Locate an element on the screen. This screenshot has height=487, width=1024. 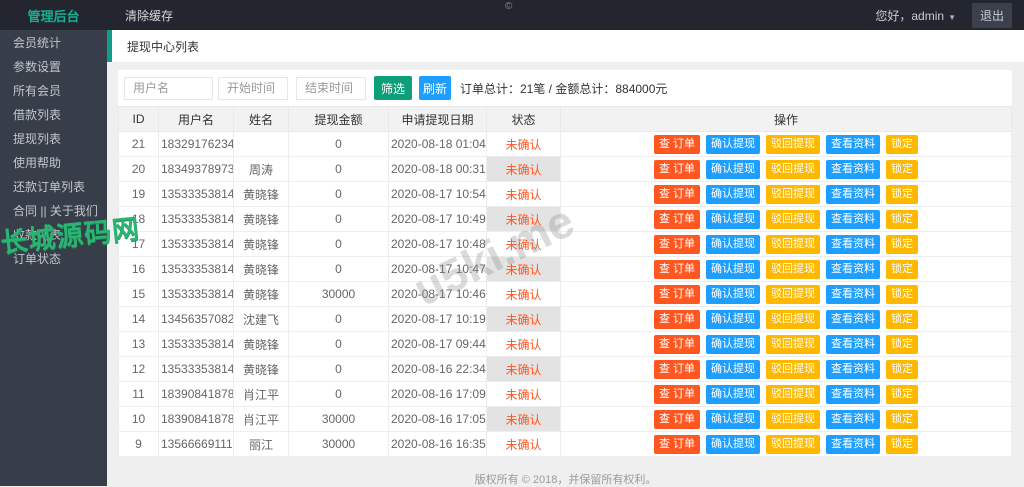
sidebar-item-2: 所有会员 is located at coordinates (53, 91).